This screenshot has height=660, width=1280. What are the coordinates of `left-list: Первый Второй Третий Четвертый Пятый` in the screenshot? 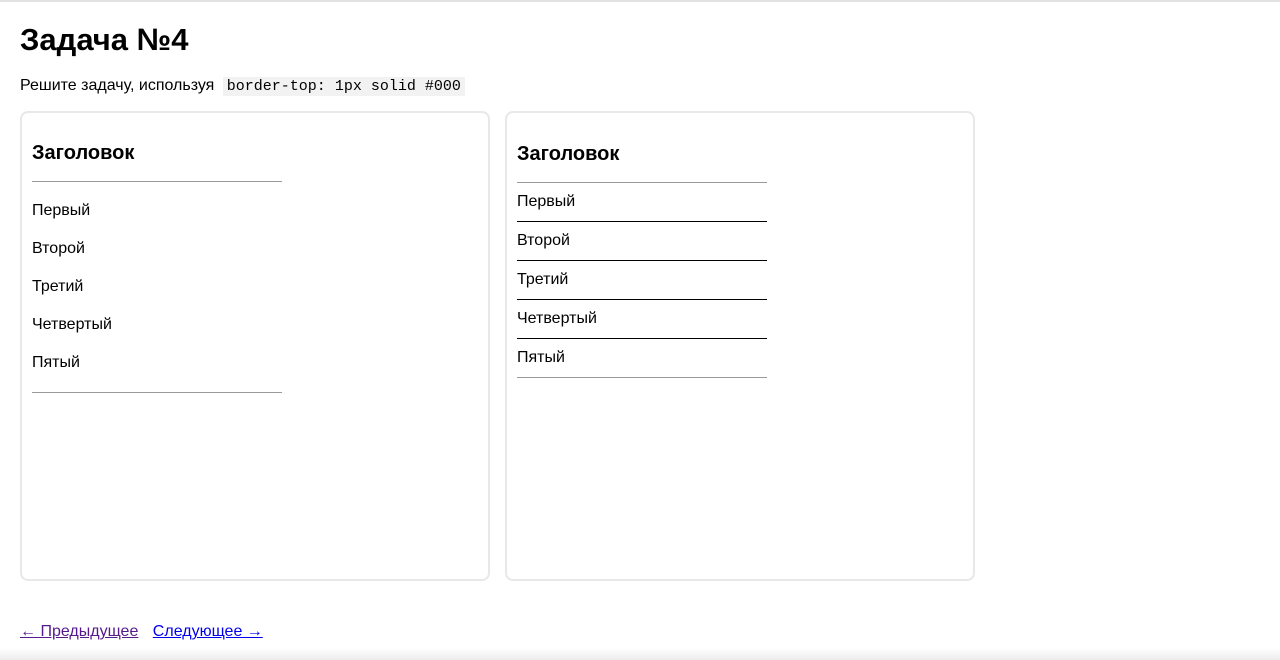 It's located at (157, 287).